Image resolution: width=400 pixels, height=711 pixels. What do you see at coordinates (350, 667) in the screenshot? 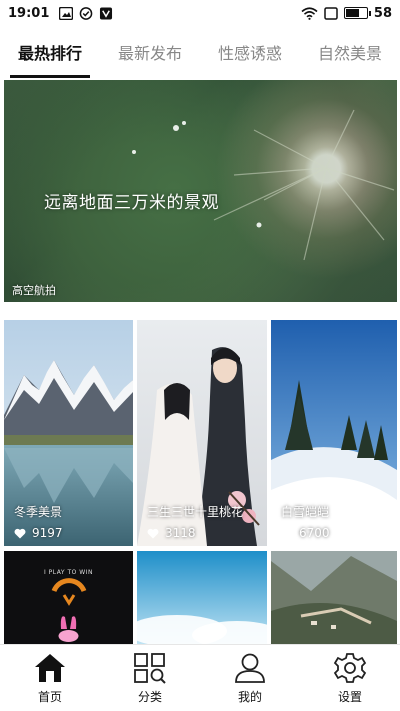
I see `gear-icon` at bounding box center [350, 667].